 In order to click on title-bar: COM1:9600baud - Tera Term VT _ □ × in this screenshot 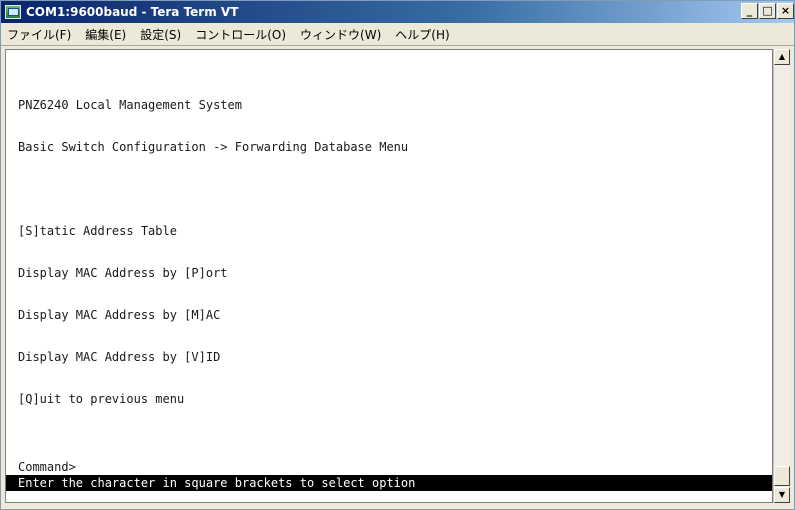, I will do `click(397, 12)`.